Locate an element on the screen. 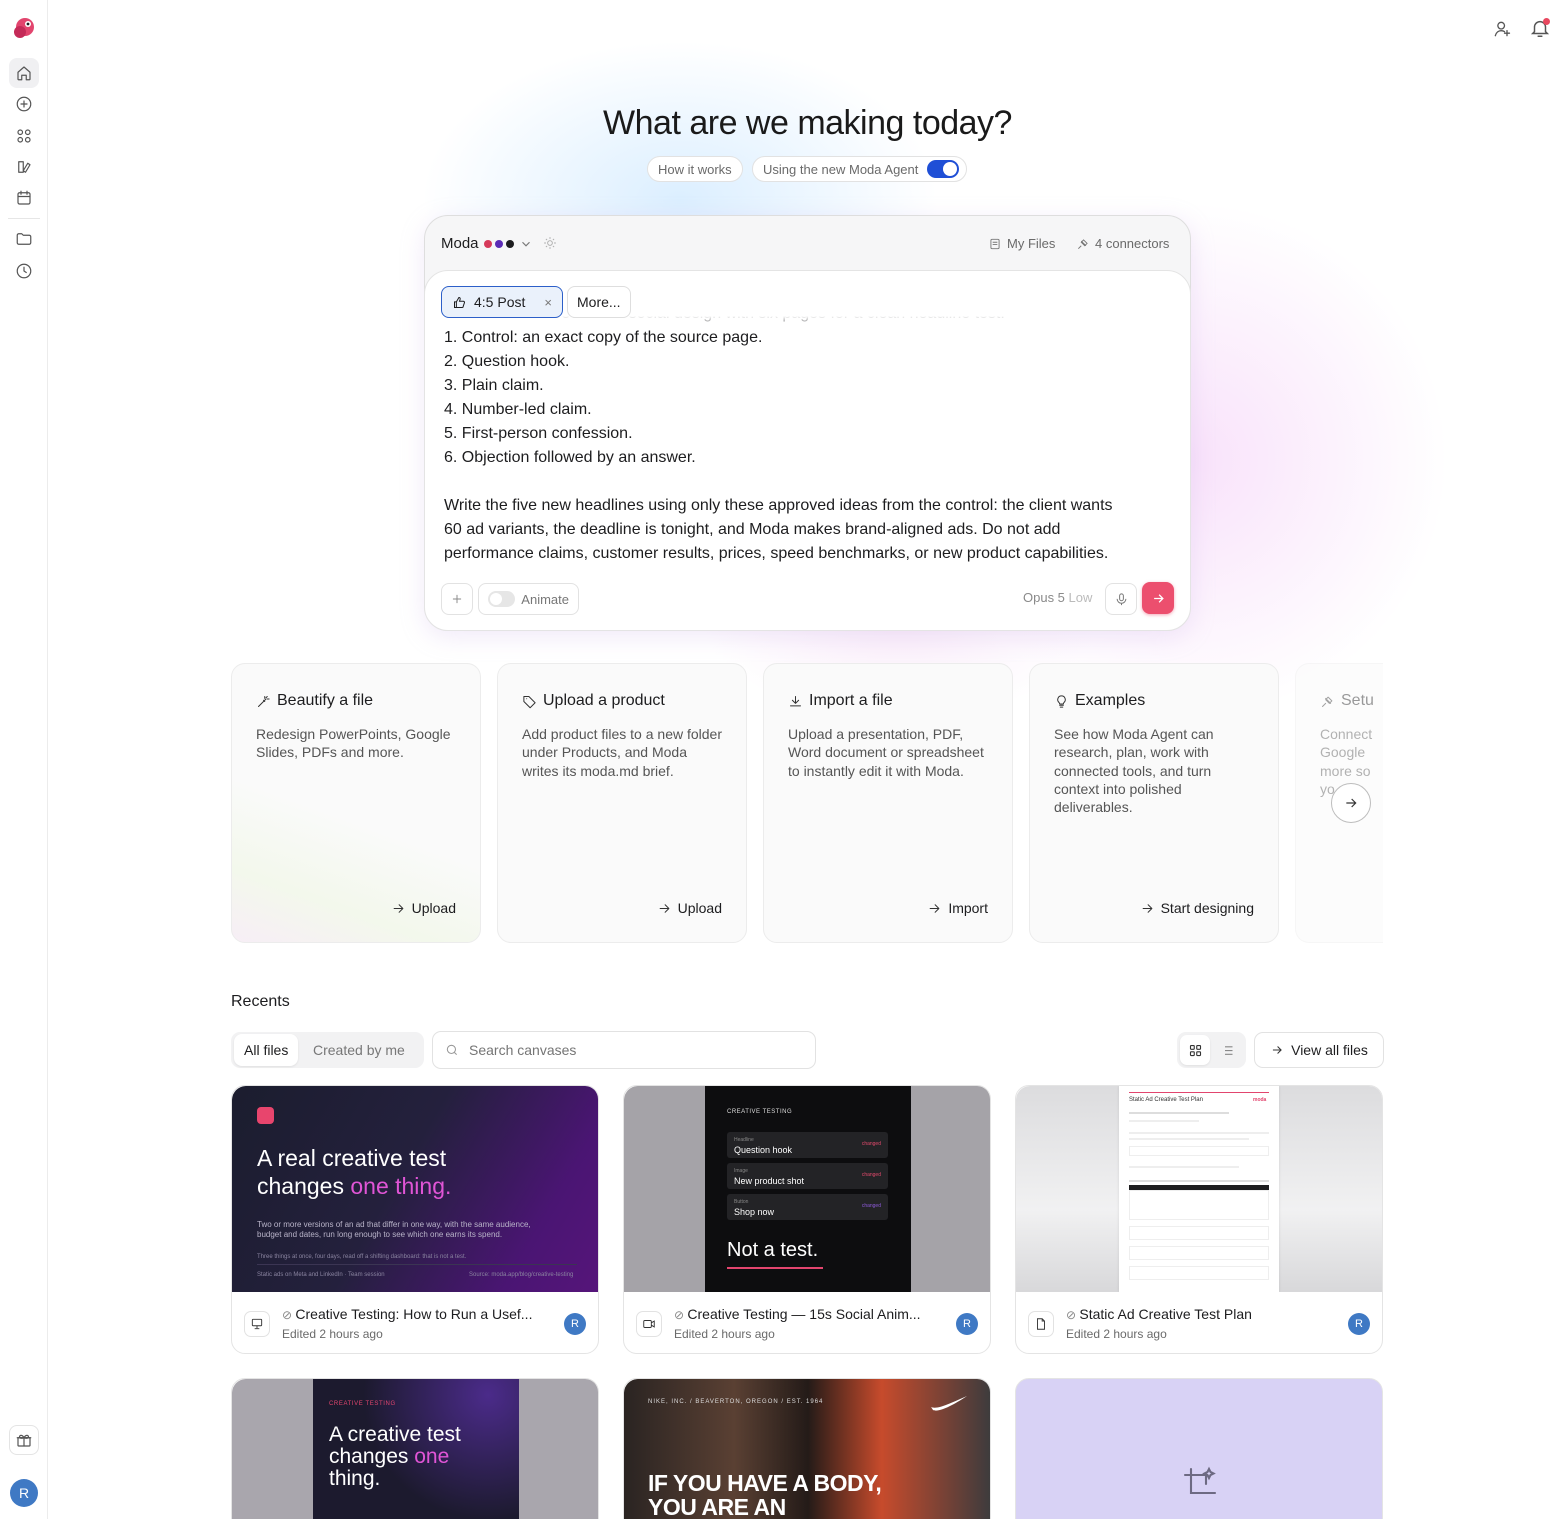  list-icon is located at coordinates (1227, 1050).